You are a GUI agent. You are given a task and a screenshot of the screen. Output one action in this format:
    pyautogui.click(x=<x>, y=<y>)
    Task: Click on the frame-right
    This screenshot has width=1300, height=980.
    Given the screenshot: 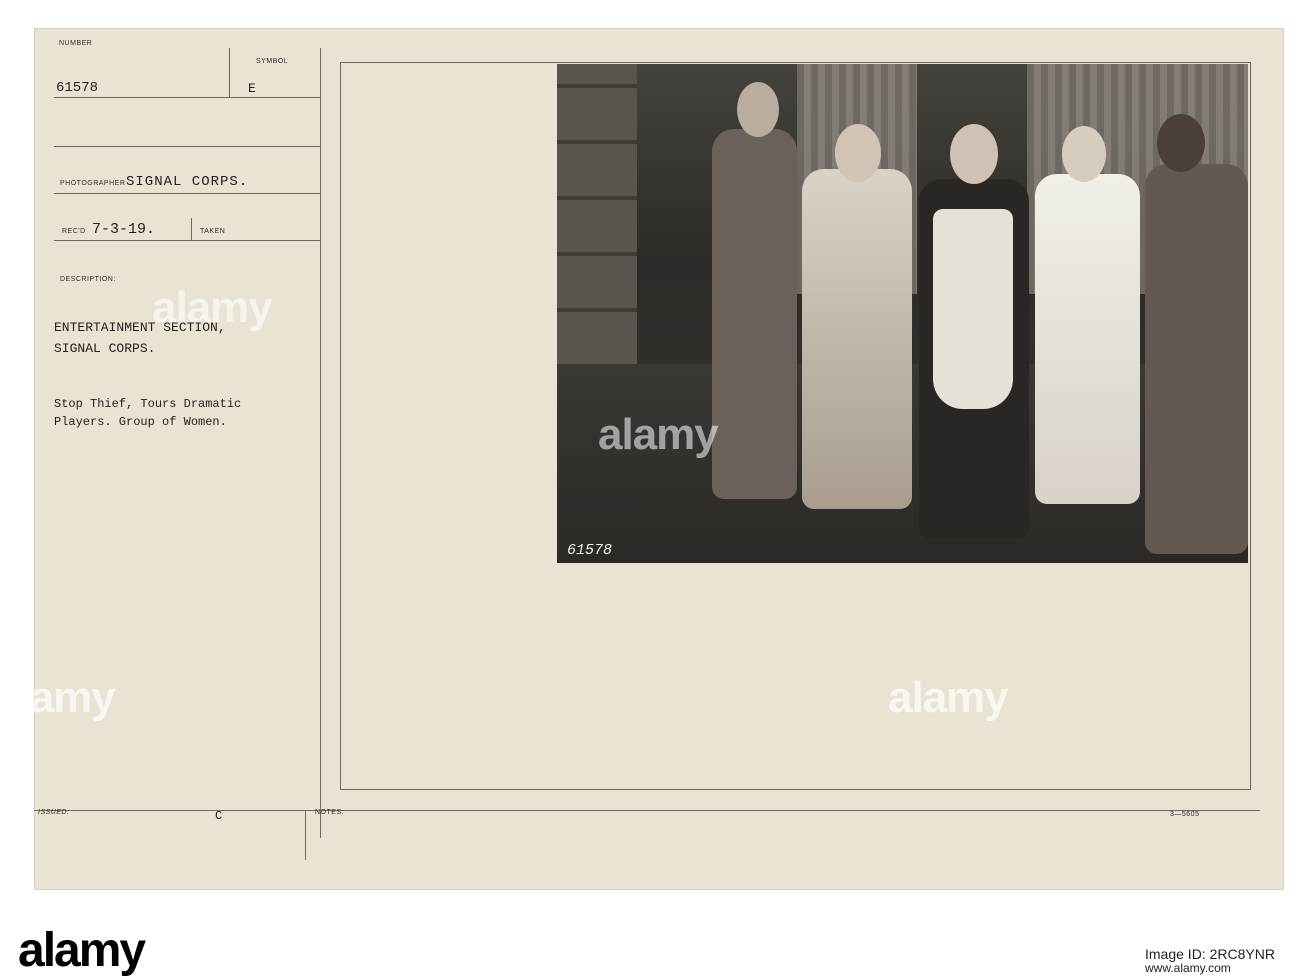 What is the action you would take?
    pyautogui.click(x=1250, y=426)
    